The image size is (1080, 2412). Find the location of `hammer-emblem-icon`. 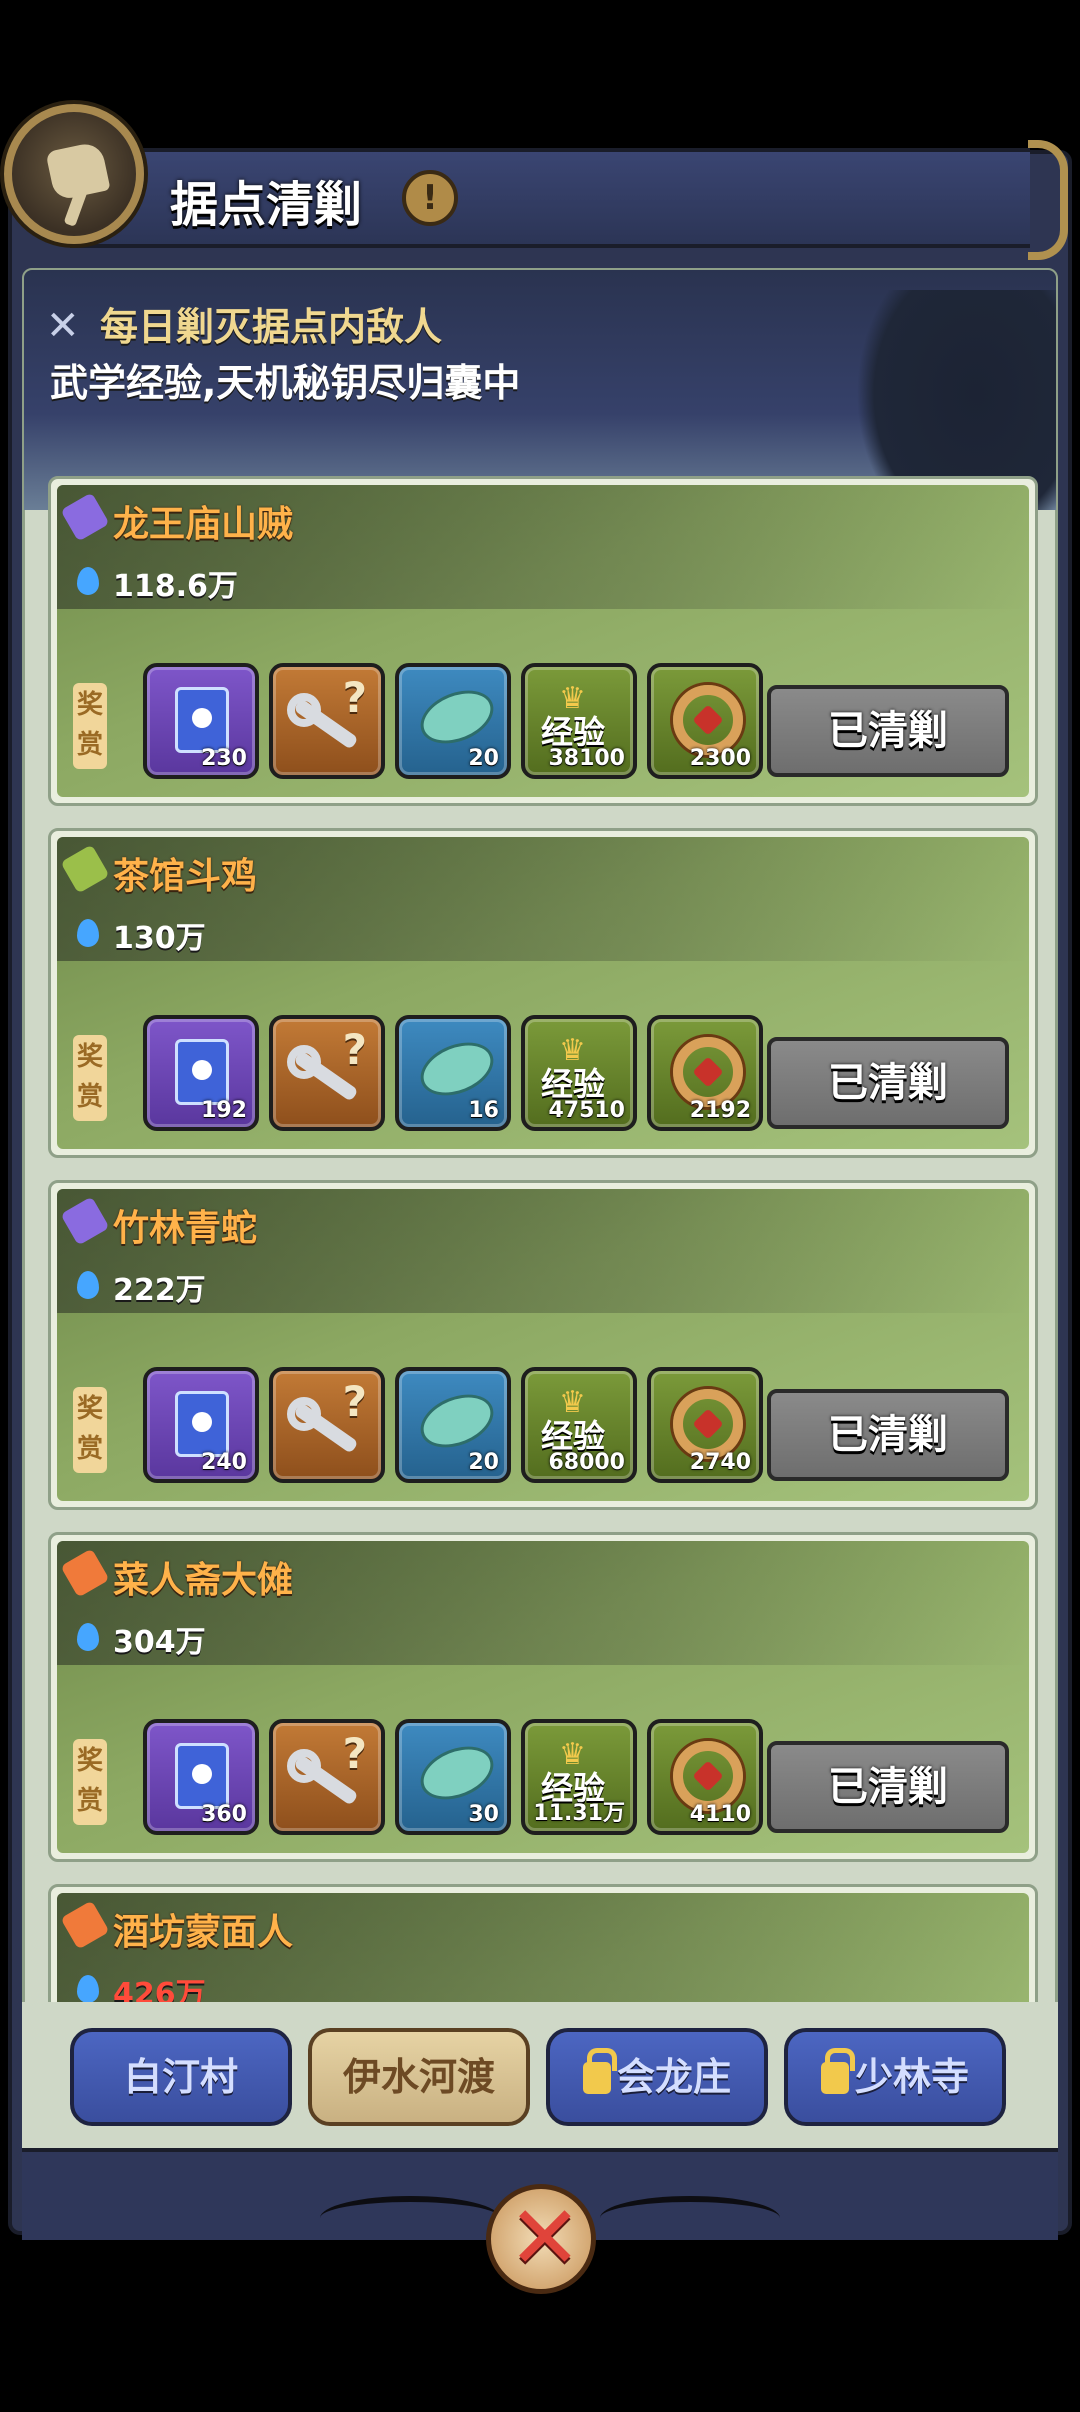

hammer-emblem-icon is located at coordinates (74, 174).